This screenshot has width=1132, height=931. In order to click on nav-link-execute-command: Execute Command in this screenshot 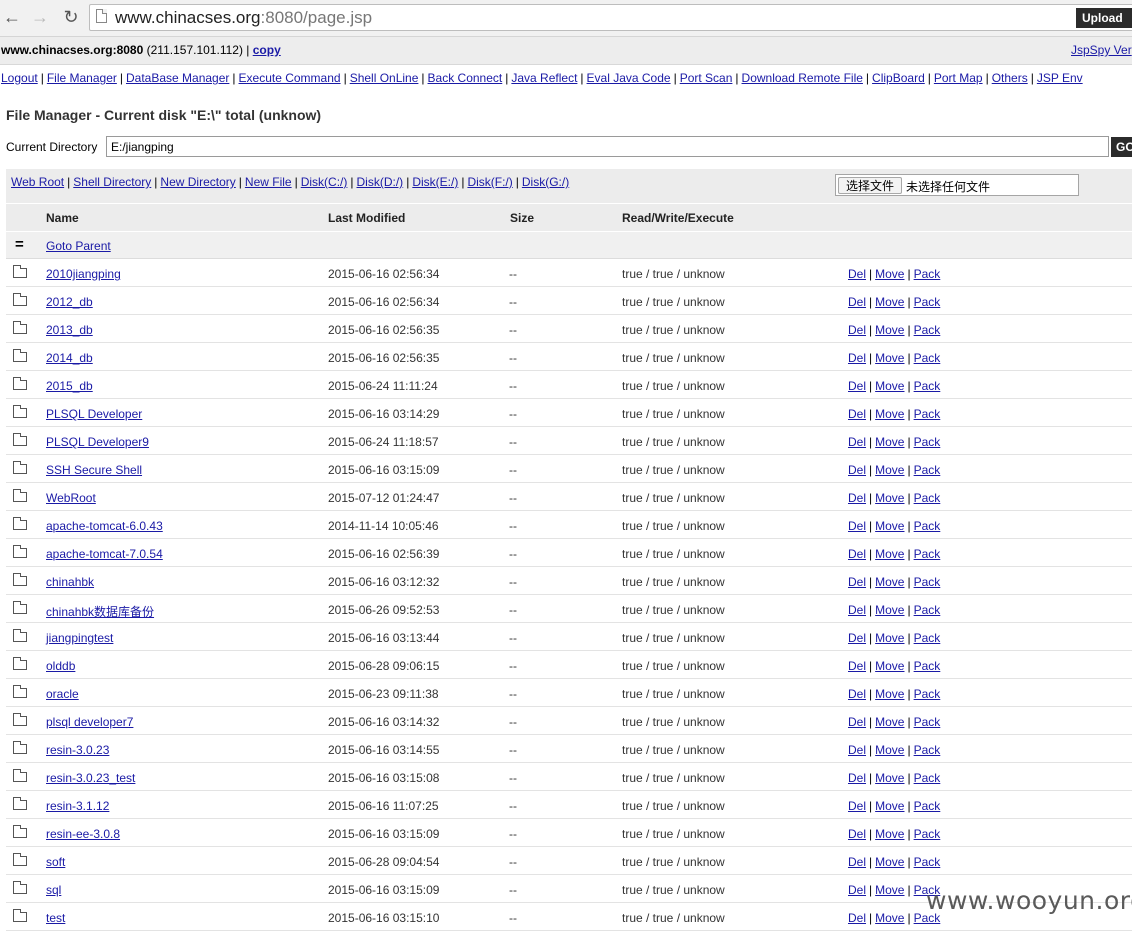, I will do `click(290, 78)`.